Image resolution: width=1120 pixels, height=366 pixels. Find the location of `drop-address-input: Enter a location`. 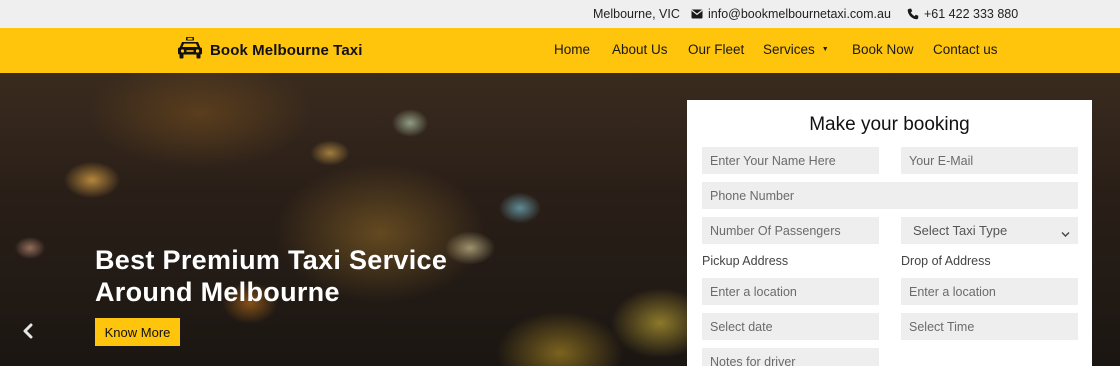

drop-address-input: Enter a location is located at coordinates (989, 291).